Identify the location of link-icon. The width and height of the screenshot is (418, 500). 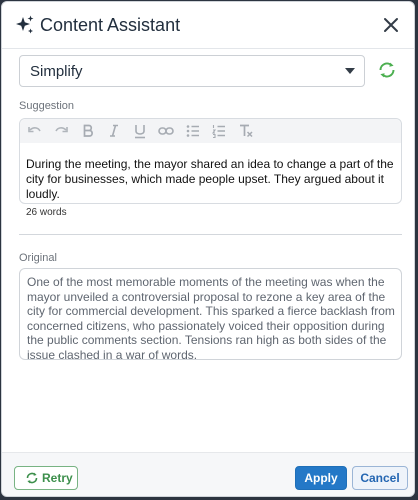
(166, 131).